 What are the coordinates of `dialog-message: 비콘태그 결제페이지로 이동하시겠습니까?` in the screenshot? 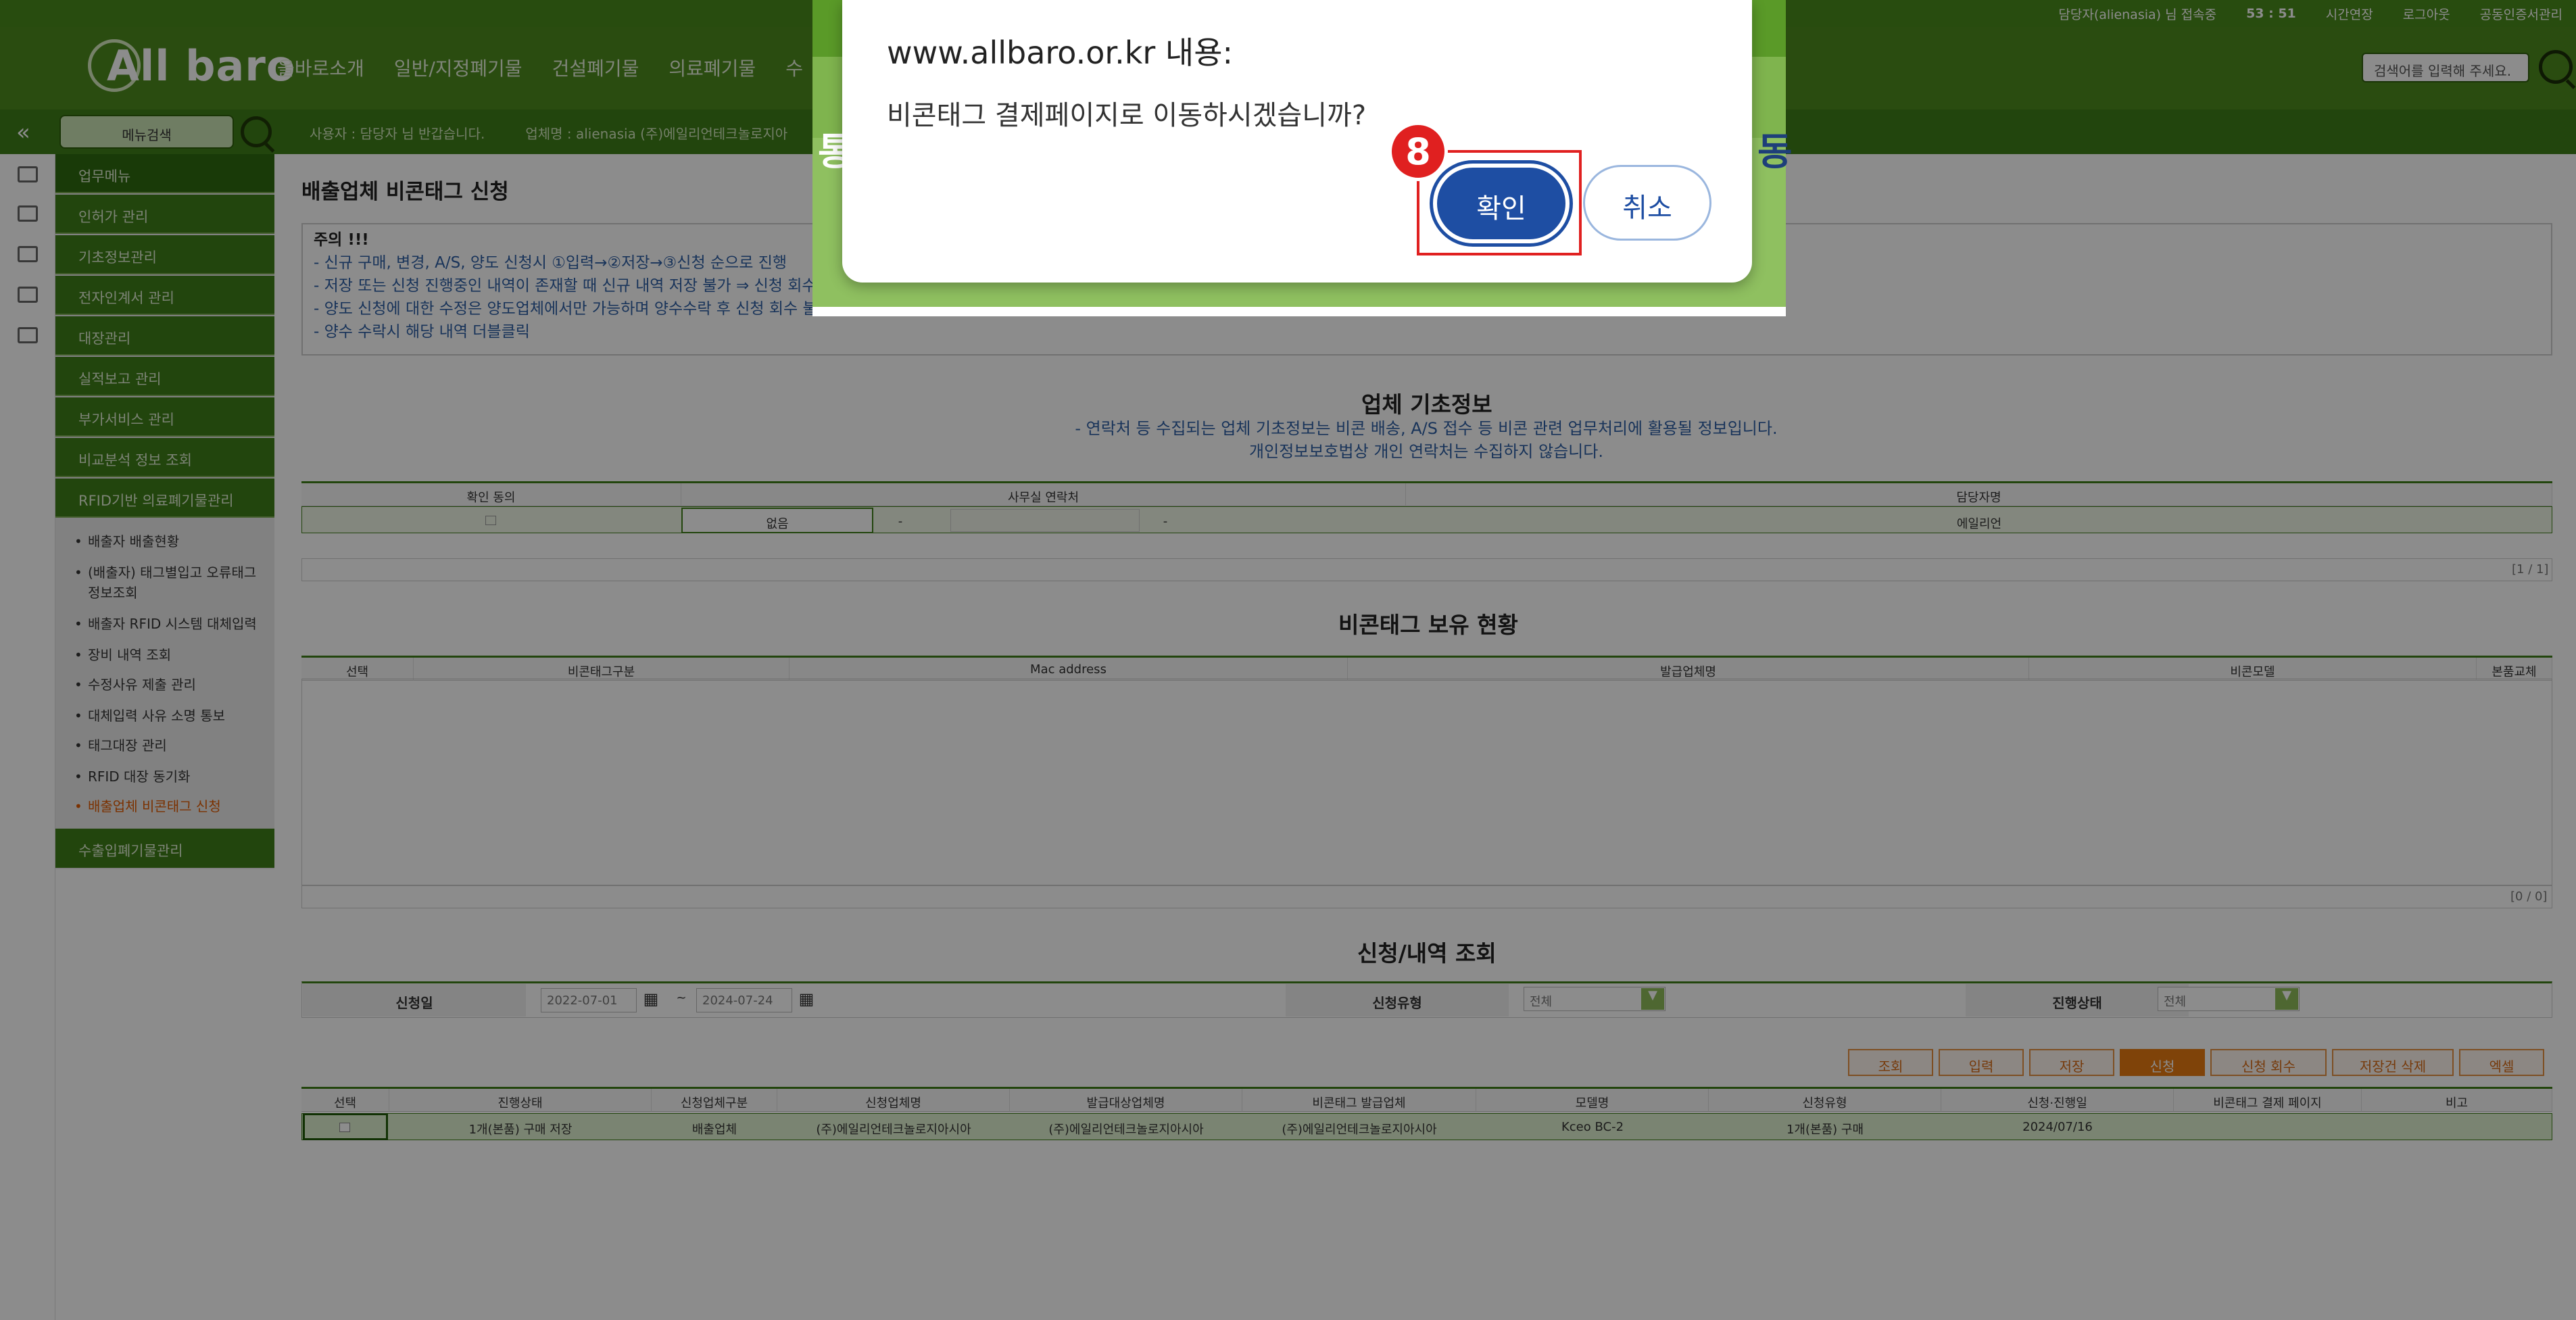 It's located at (1127, 115).